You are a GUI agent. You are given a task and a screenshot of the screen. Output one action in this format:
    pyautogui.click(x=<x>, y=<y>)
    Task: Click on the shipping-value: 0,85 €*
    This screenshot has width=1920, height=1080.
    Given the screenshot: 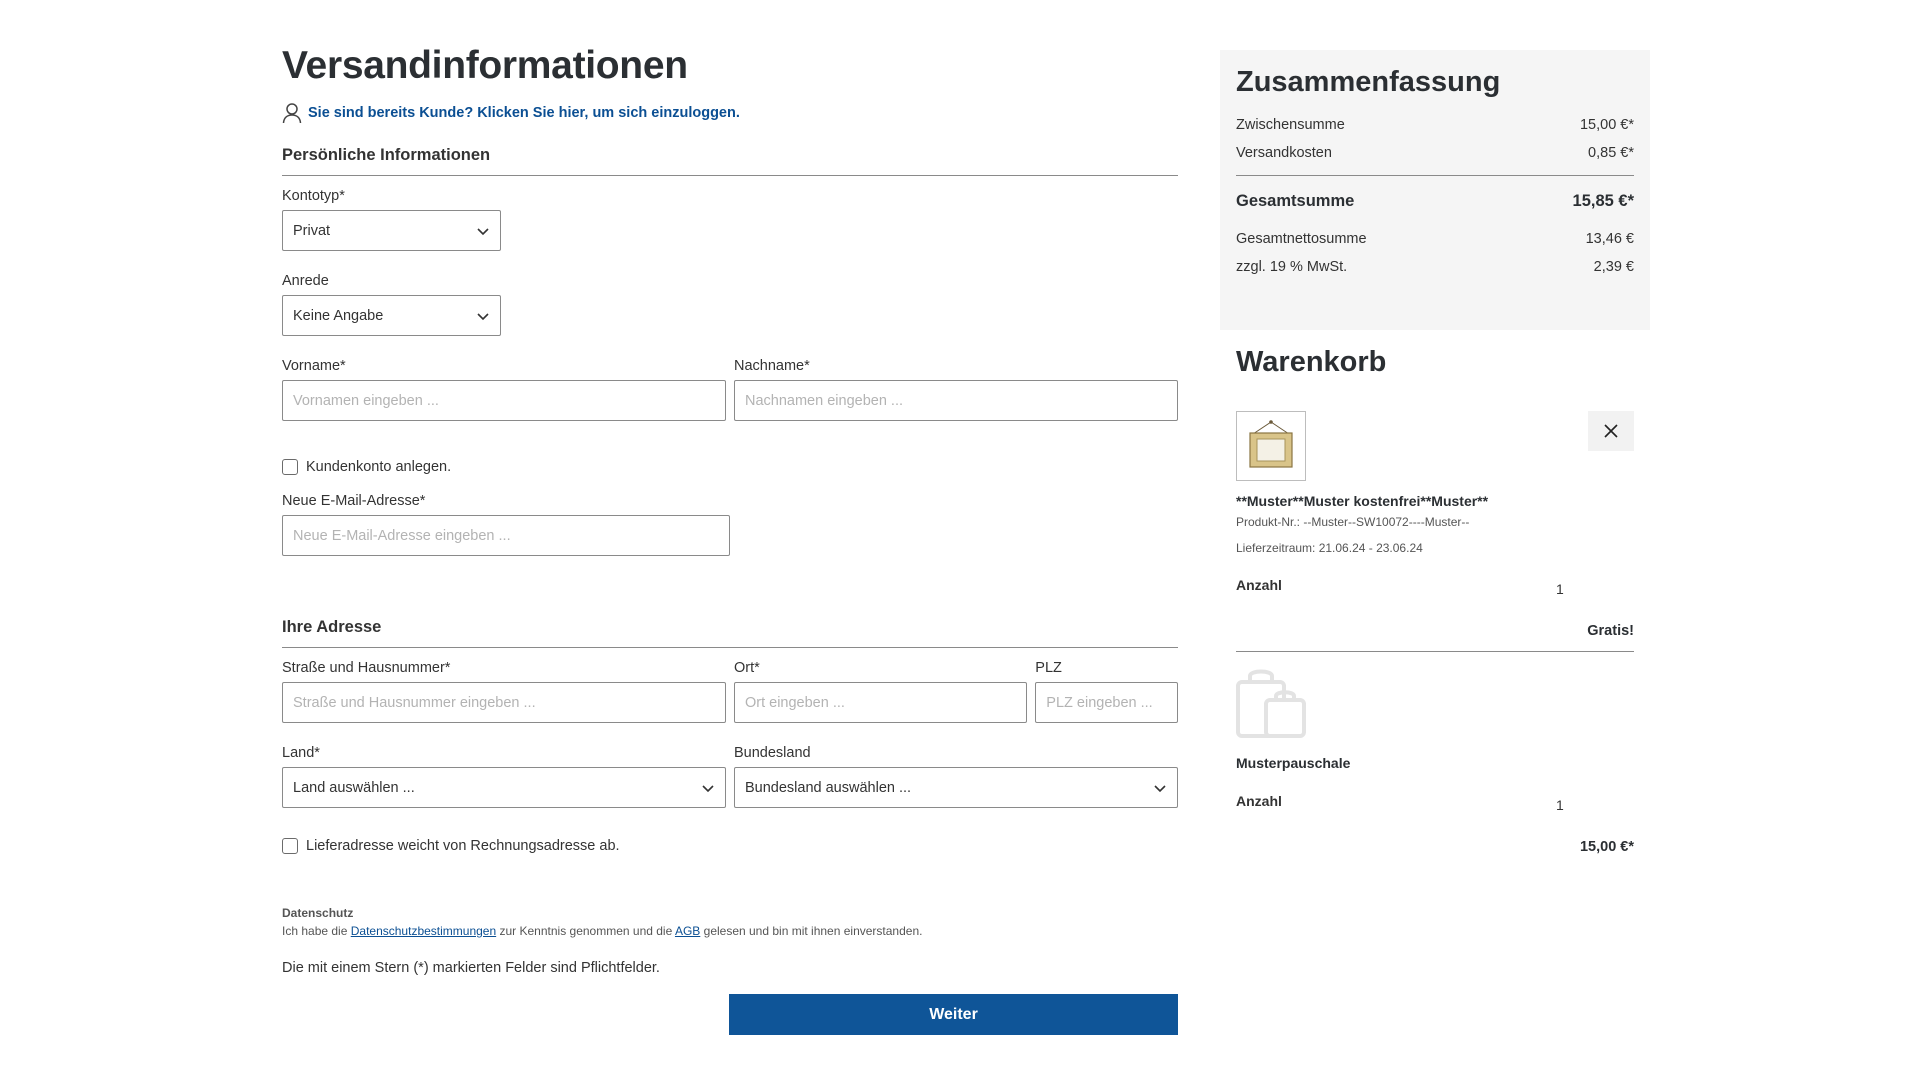 What is the action you would take?
    pyautogui.click(x=1611, y=153)
    